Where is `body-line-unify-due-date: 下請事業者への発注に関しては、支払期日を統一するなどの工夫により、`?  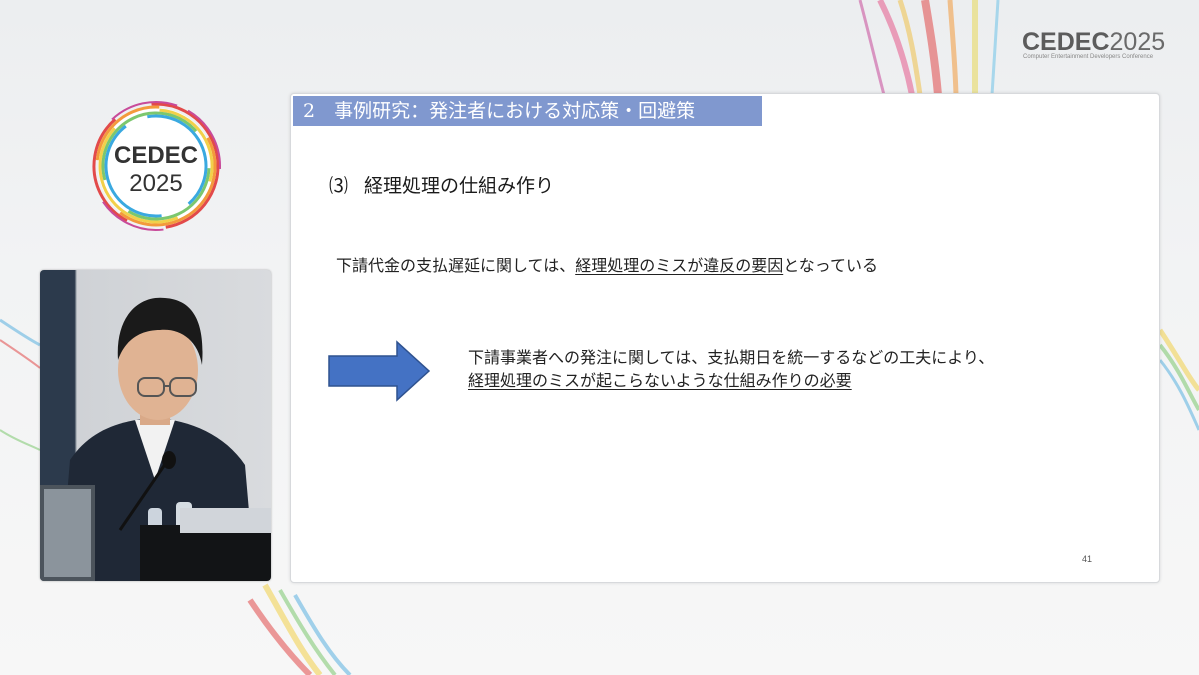 body-line-unify-due-date: 下請事業者への発注に関しては、支払期日を統一するなどの工夫により、 is located at coordinates (731, 357).